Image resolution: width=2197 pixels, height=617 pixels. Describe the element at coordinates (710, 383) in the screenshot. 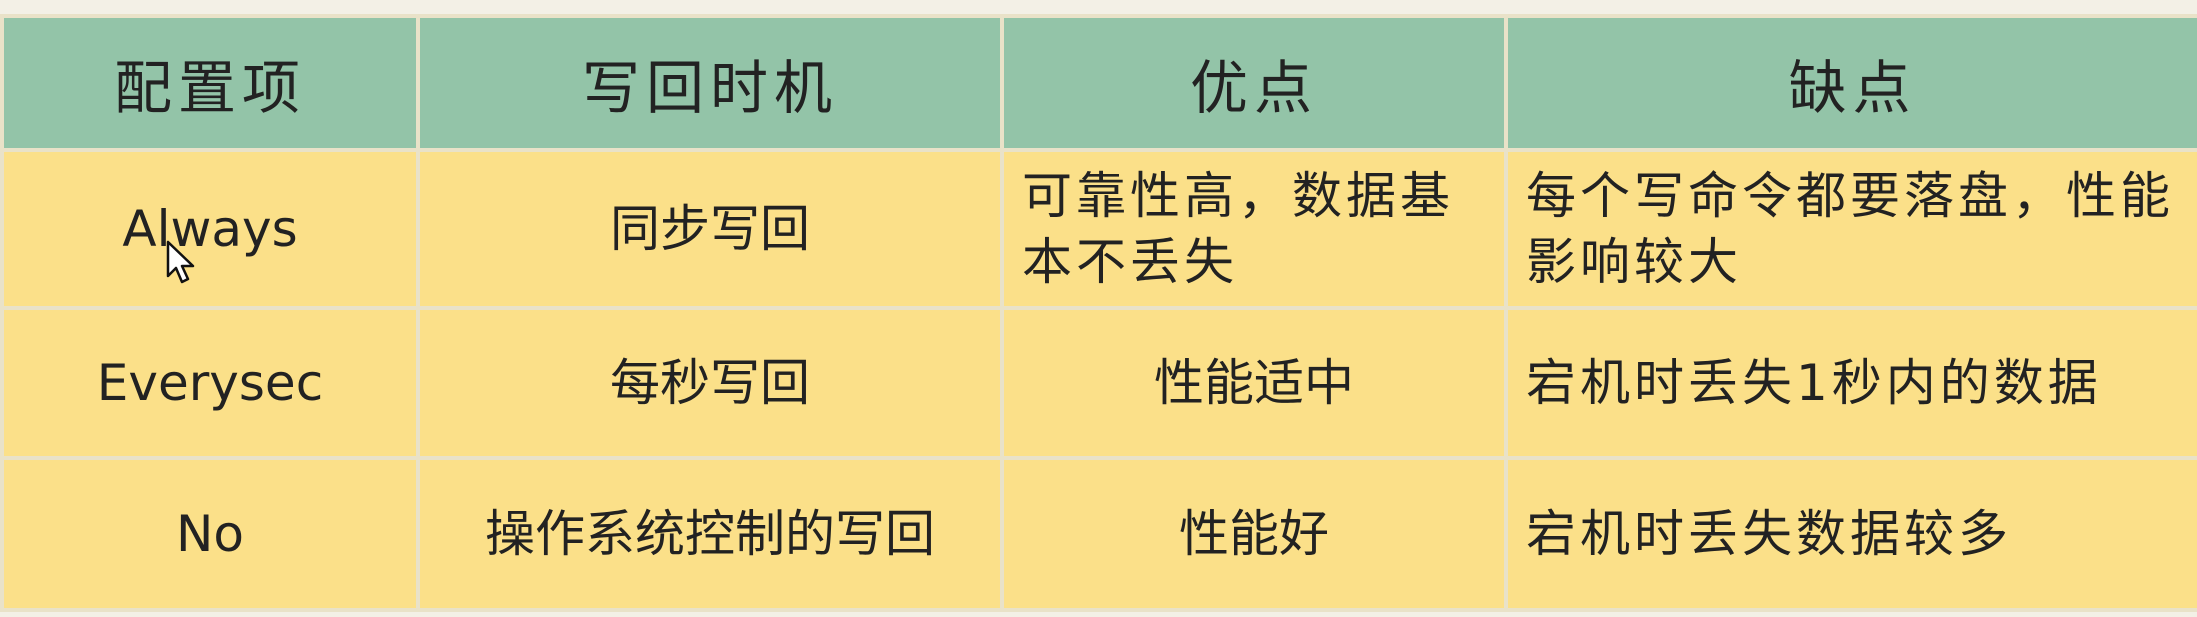

I see `cell-timing: 每秒写回` at that location.